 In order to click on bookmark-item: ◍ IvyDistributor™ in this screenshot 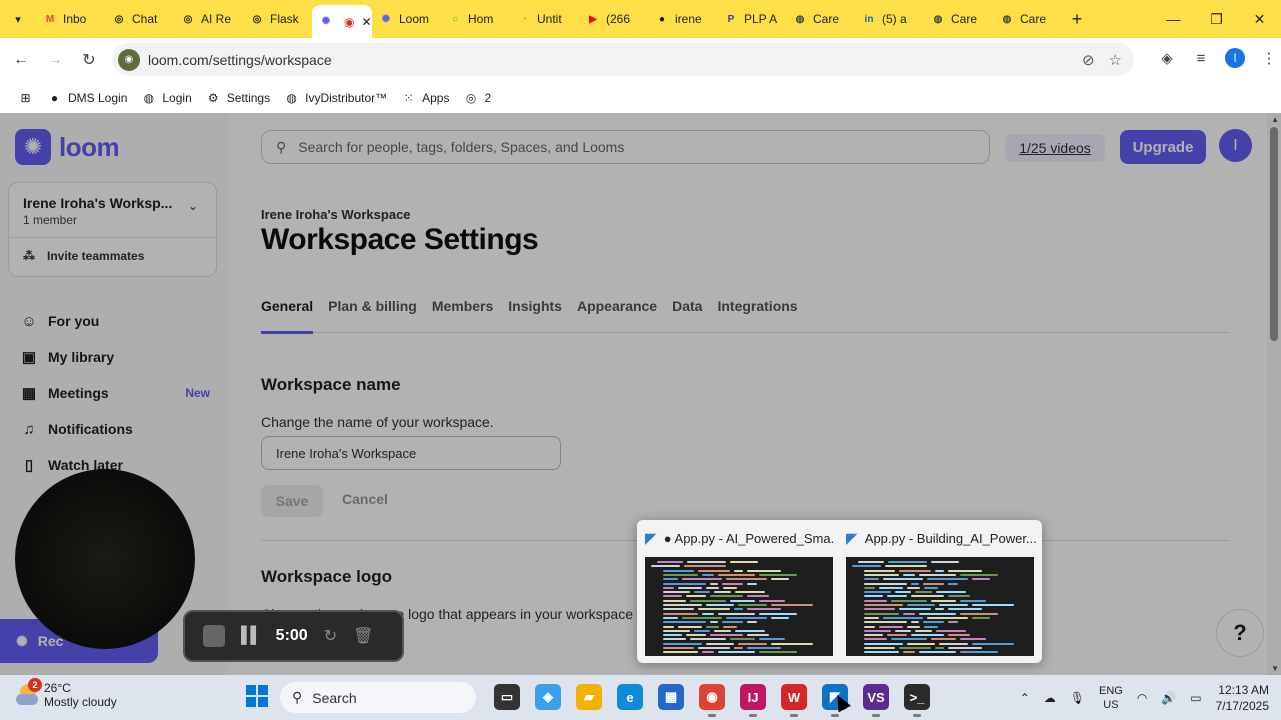, I will do `click(335, 97)`.